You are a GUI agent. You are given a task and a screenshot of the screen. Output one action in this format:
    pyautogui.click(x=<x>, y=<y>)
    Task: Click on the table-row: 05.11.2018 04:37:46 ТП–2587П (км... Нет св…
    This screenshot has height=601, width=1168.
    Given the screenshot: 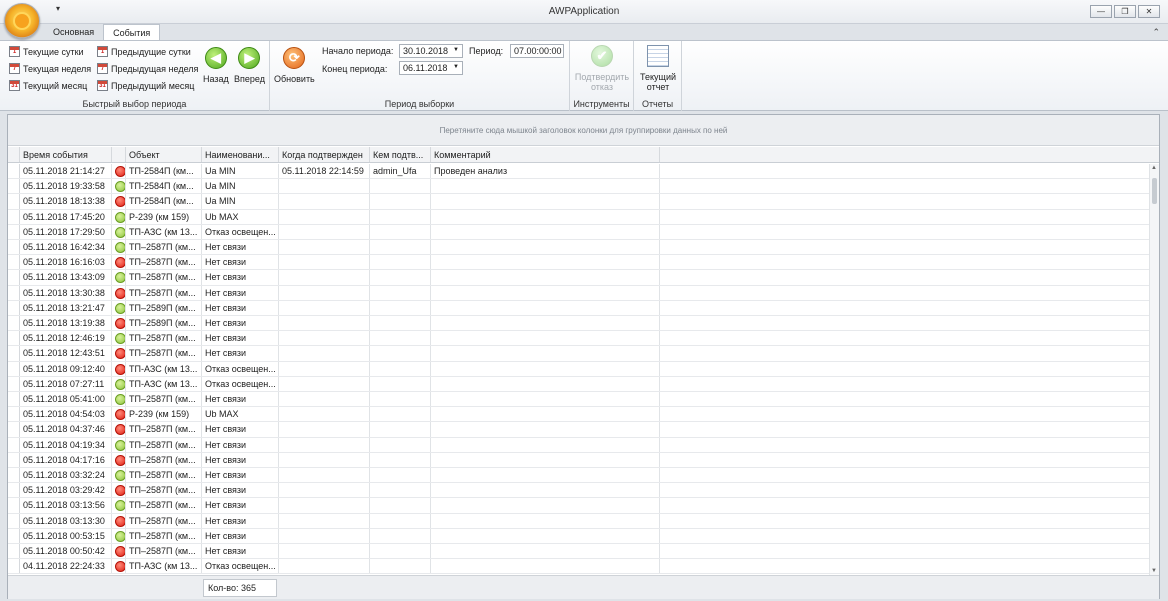 What is the action you would take?
    pyautogui.click(x=578, y=430)
    